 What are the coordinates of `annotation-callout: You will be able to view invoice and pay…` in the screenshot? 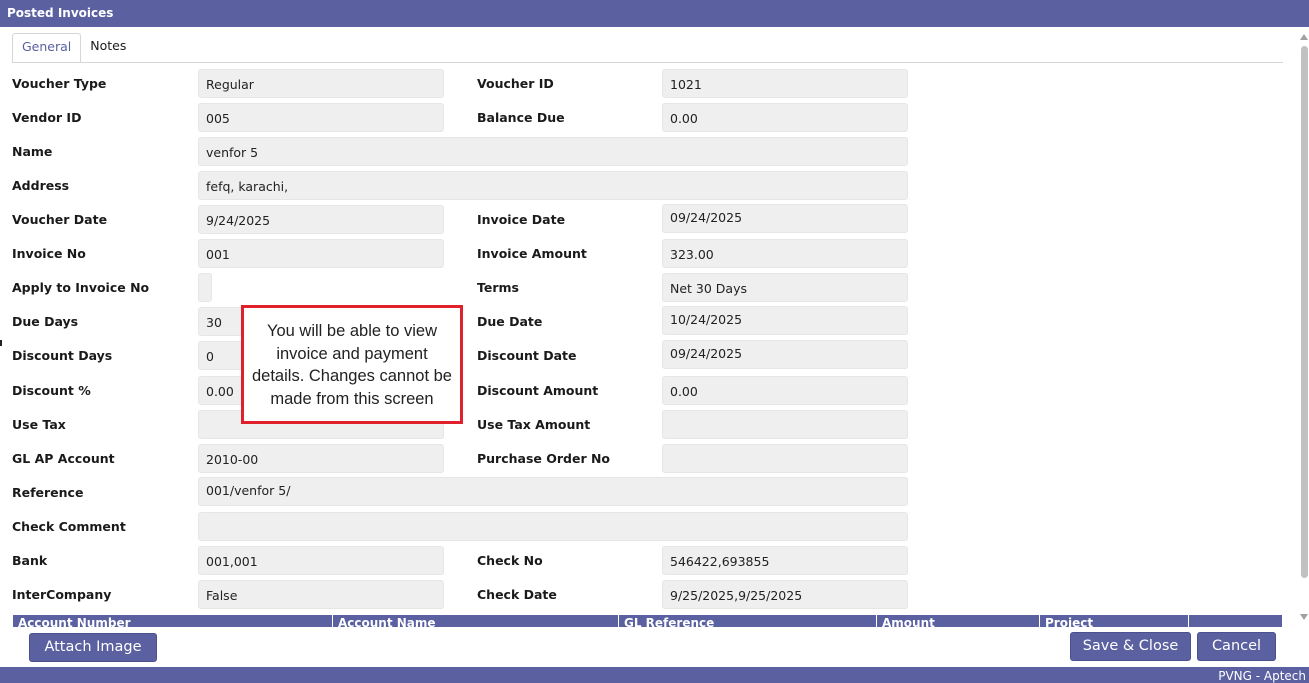 It's located at (352, 364).